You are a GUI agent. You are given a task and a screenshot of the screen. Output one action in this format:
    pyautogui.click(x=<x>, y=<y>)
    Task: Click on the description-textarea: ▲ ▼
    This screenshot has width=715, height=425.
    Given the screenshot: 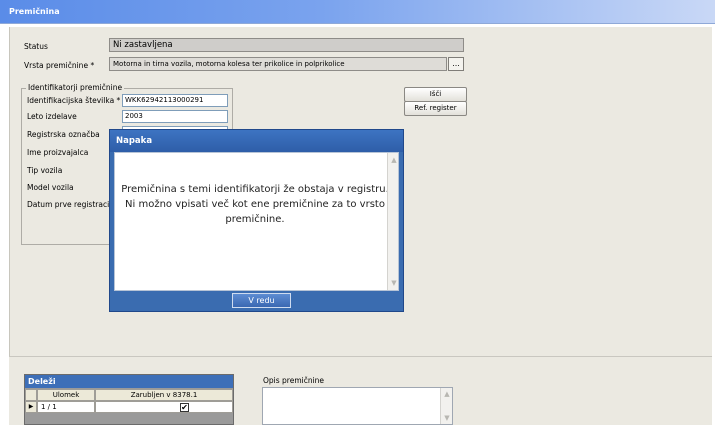 What is the action you would take?
    pyautogui.click(x=357, y=406)
    